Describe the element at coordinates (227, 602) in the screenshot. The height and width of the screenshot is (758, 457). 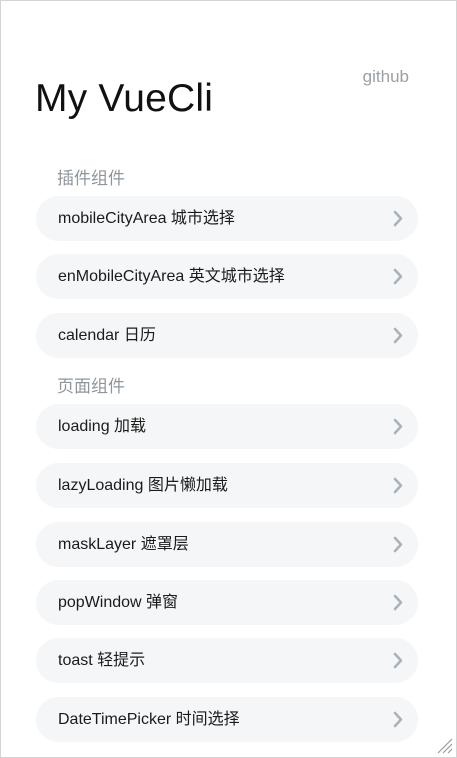
I see `list-item-pop-window: popWindow 弹窗` at that location.